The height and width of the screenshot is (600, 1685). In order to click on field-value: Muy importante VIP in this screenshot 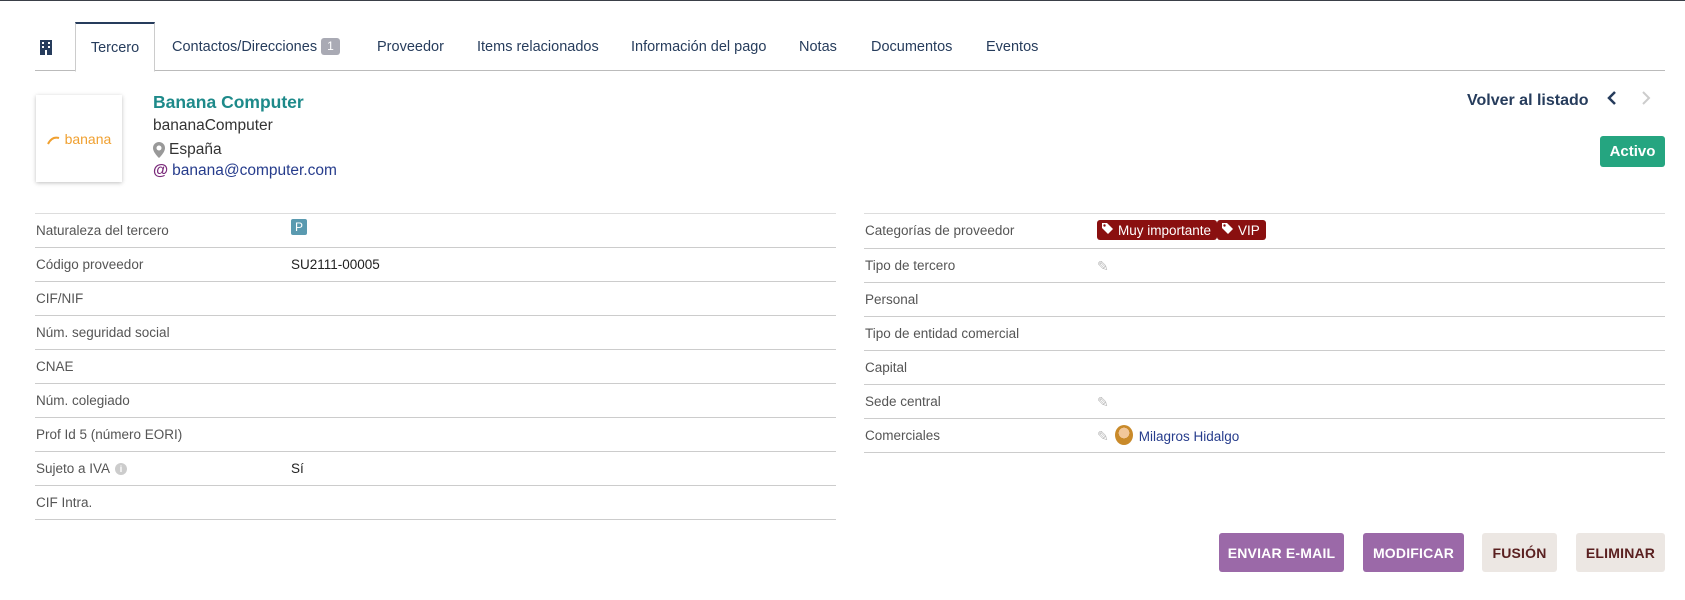, I will do `click(1181, 230)`.